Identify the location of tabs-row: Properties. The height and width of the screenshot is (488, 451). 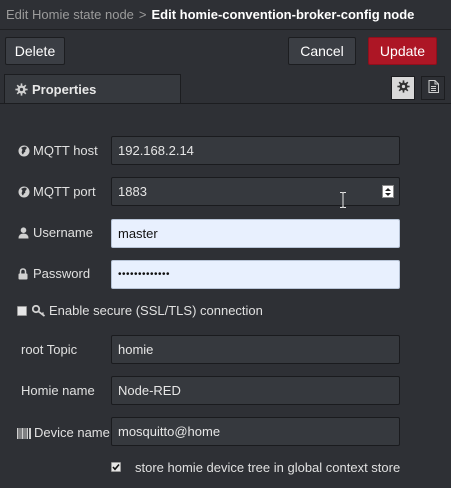
(225, 89).